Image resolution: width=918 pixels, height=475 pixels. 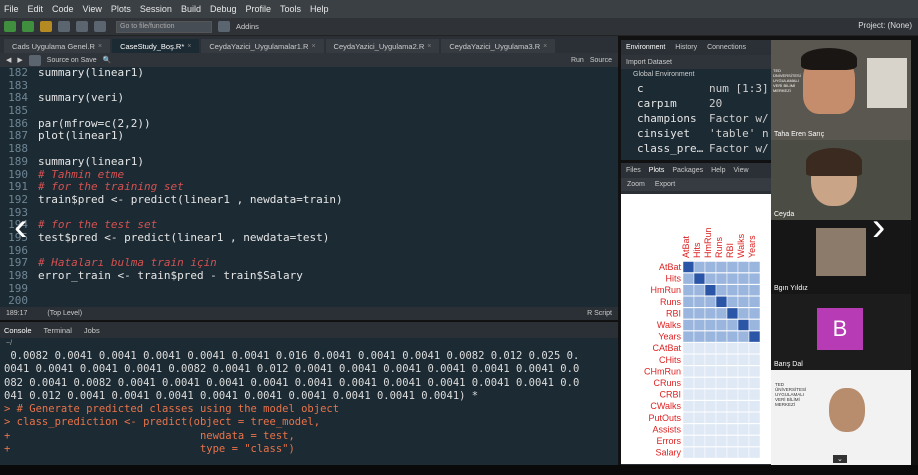 I want to click on env-row: c num [1:3], so click(x=696, y=88).